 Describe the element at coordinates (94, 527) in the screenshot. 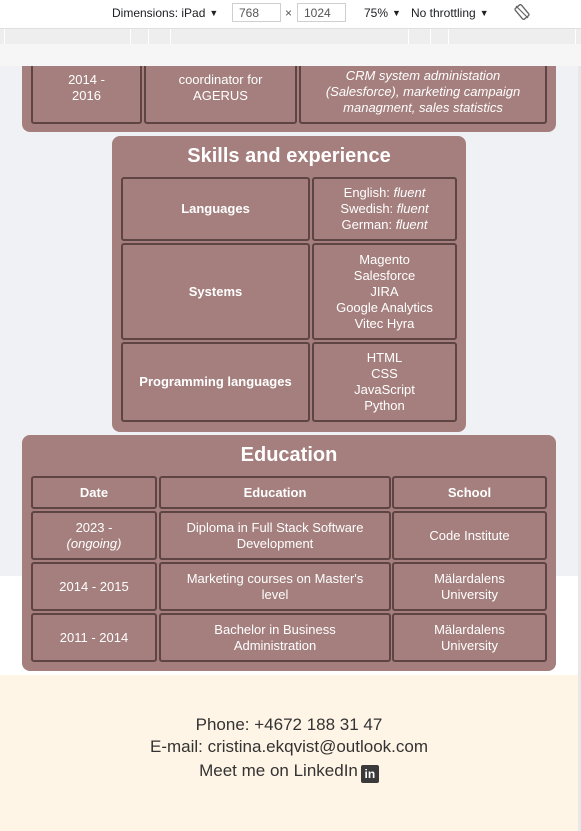

I see `education-date: 2023 -` at that location.